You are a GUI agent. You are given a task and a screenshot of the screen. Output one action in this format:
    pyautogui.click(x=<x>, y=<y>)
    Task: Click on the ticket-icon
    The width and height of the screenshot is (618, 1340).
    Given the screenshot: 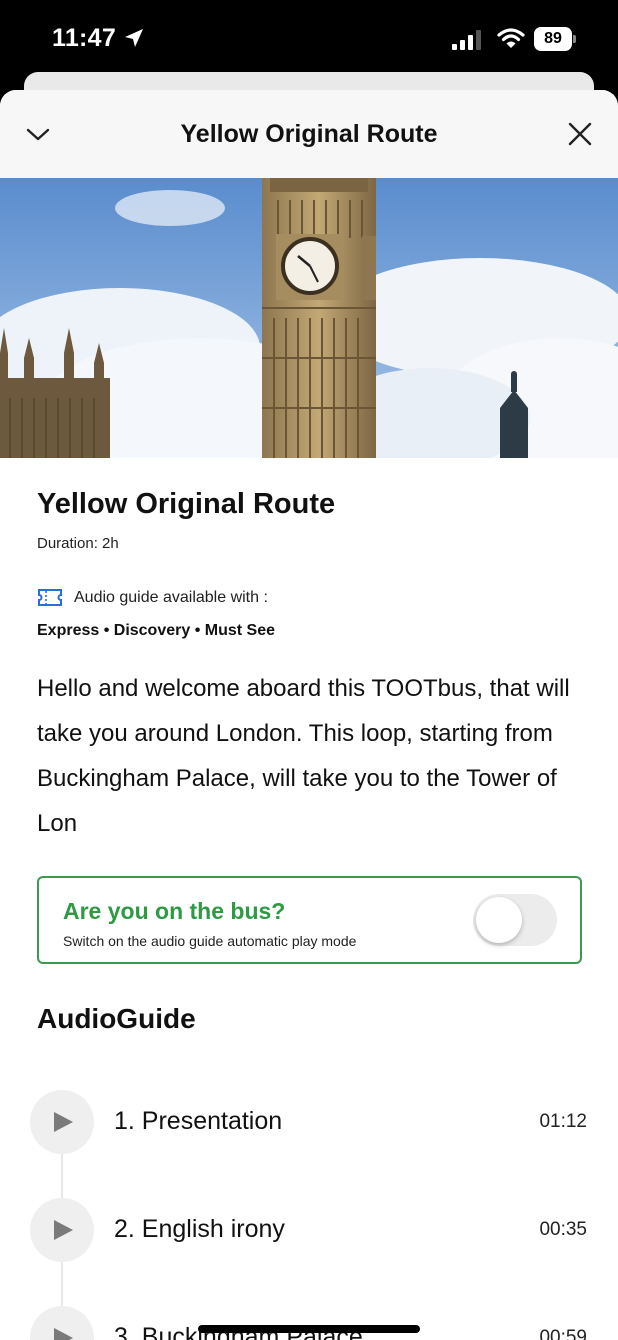 What is the action you would take?
    pyautogui.click(x=50, y=597)
    